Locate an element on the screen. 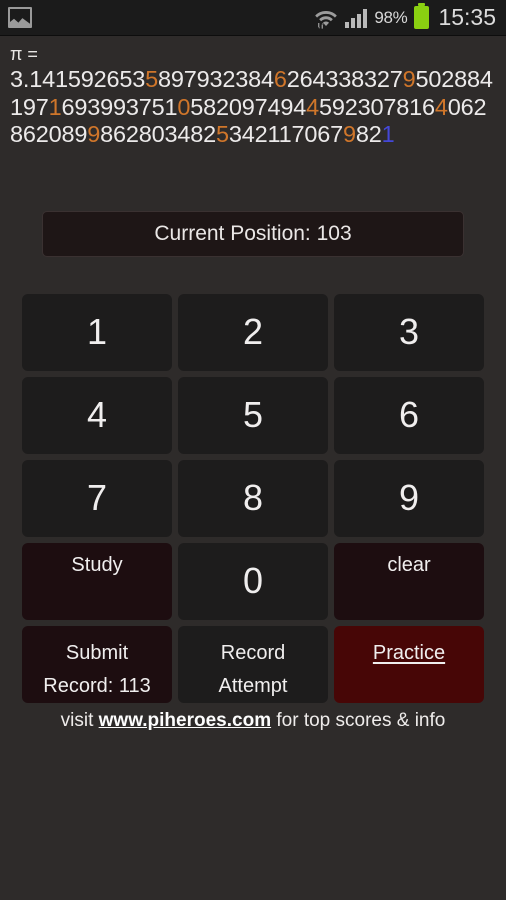 The height and width of the screenshot is (900, 506). submit-record-line2: Record: 113 is located at coordinates (97, 685).